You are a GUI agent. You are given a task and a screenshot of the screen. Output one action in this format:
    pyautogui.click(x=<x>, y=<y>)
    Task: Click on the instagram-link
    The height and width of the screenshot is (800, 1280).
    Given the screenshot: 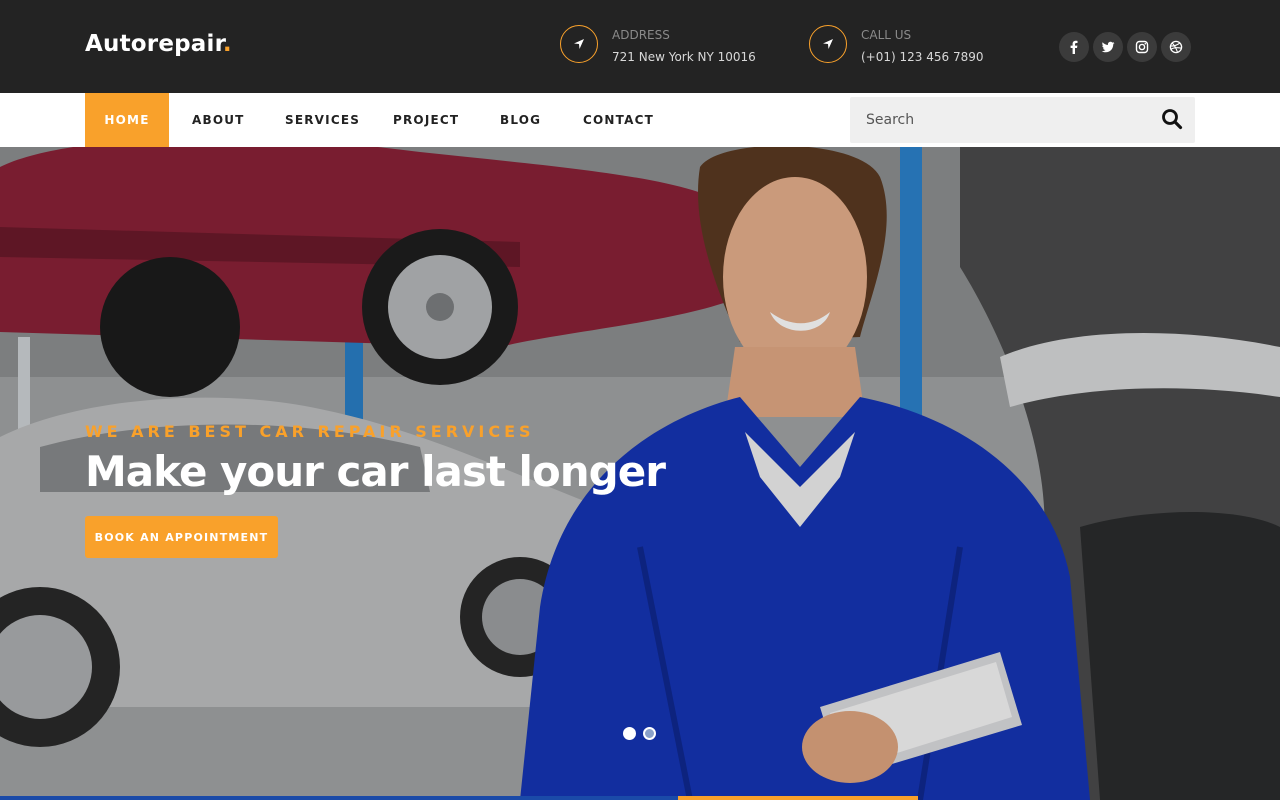 What is the action you would take?
    pyautogui.click(x=1142, y=47)
    